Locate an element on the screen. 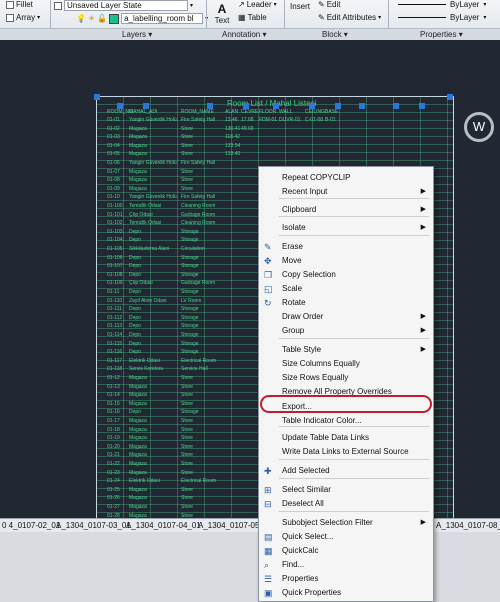 The height and width of the screenshot is (602, 500). submenu-arrow-icon: ▶ is located at coordinates (423, 522).